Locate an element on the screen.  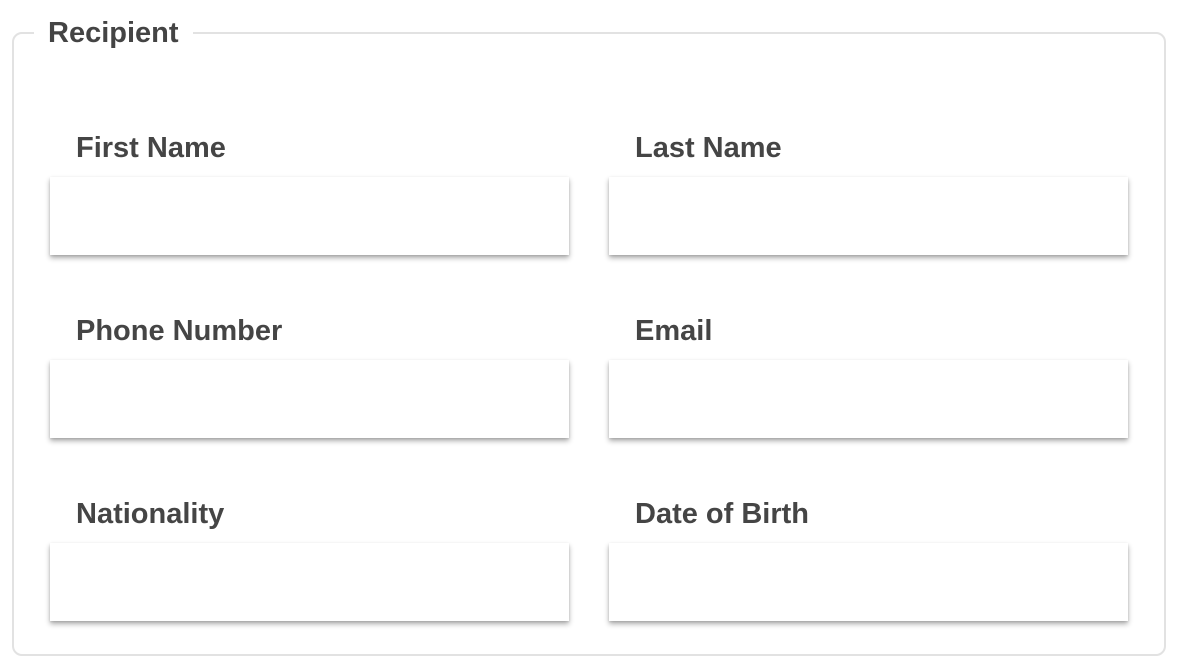
last-name-field: Last Name is located at coordinates (868, 193).